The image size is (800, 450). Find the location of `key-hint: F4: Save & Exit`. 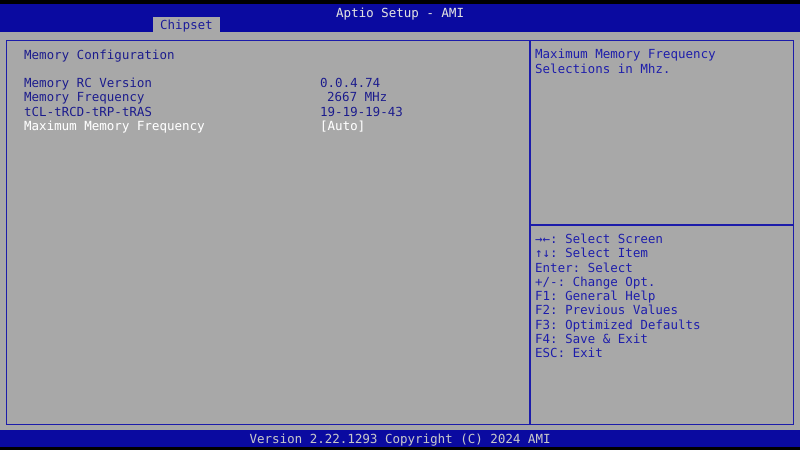

key-hint: F4: Save & Exit is located at coordinates (592, 339).